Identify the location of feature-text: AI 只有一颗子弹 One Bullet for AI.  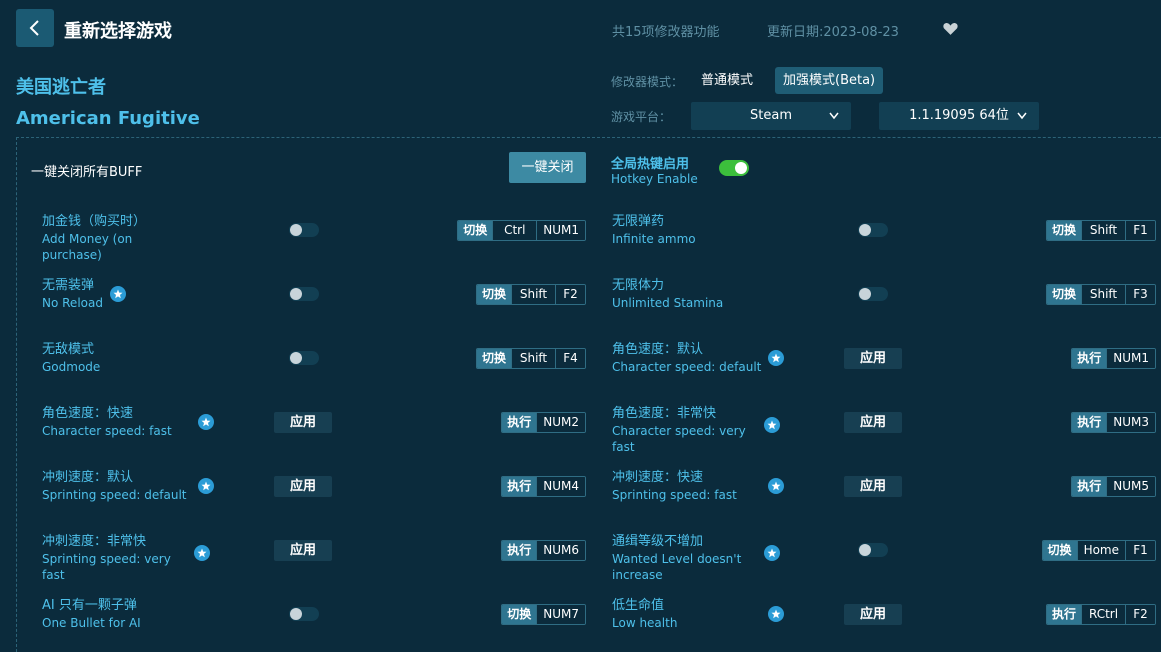
(117, 614).